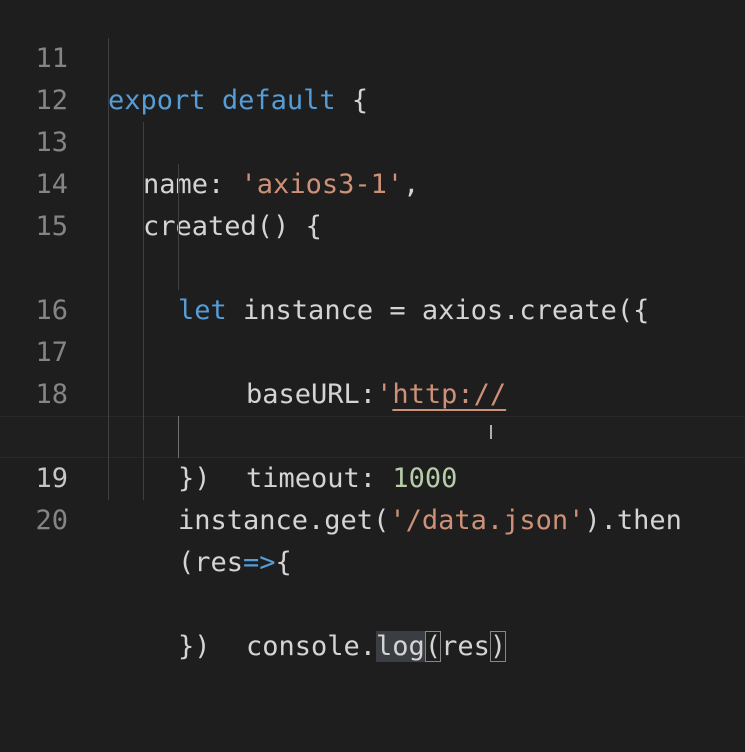  I want to click on code-token: =>, so click(259, 562).